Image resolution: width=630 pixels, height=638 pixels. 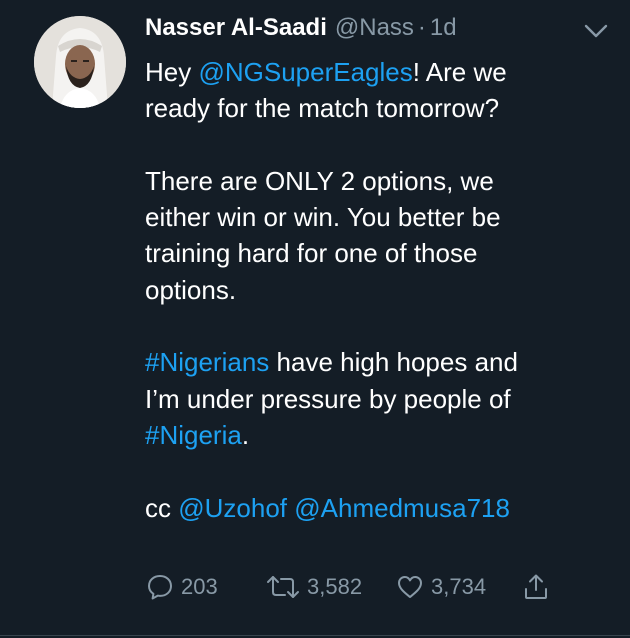 I want to click on divider, so click(x=315, y=635).